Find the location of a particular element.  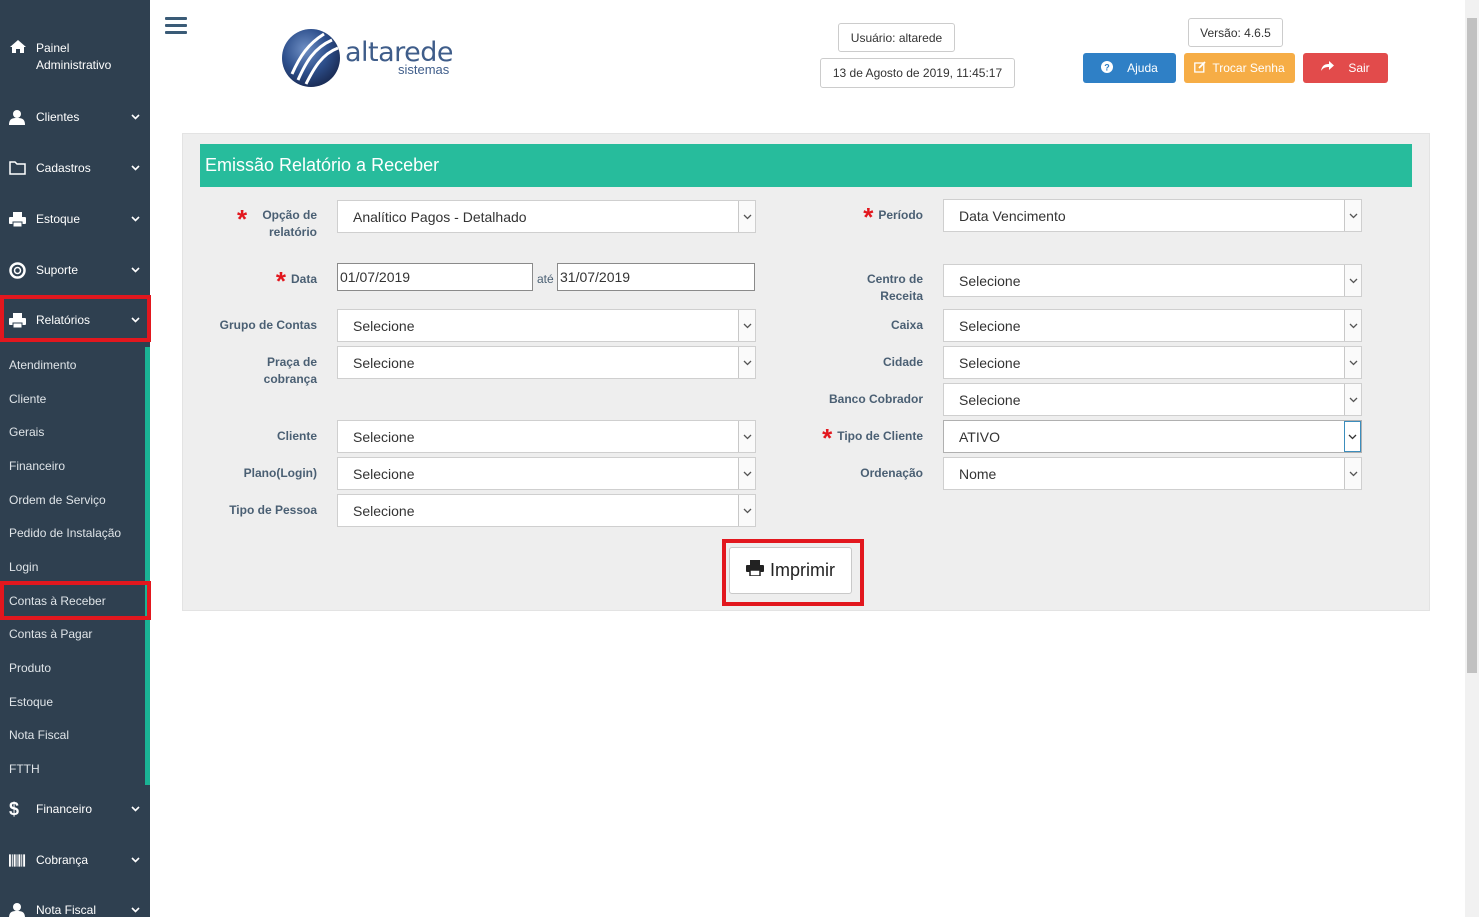

page-scrollbar is located at coordinates (1472, 458).